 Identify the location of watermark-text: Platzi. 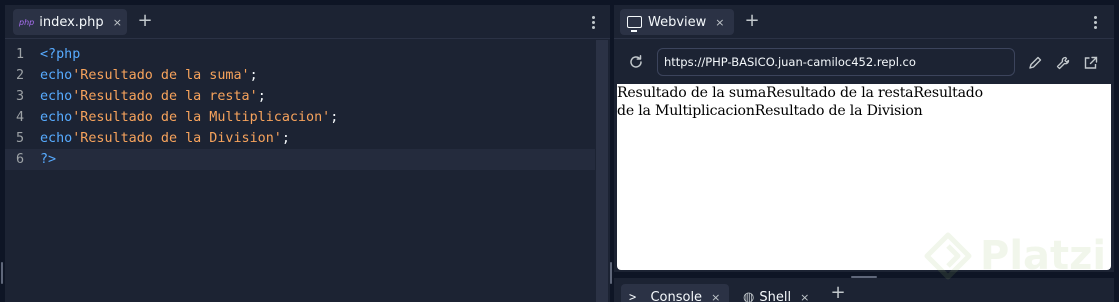
(1043, 256).